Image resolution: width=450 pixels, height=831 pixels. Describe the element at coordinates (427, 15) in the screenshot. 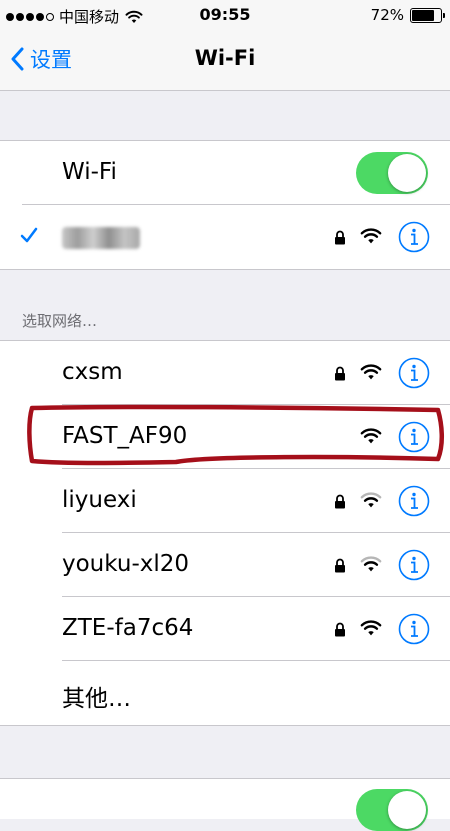

I see `battery-icon` at that location.